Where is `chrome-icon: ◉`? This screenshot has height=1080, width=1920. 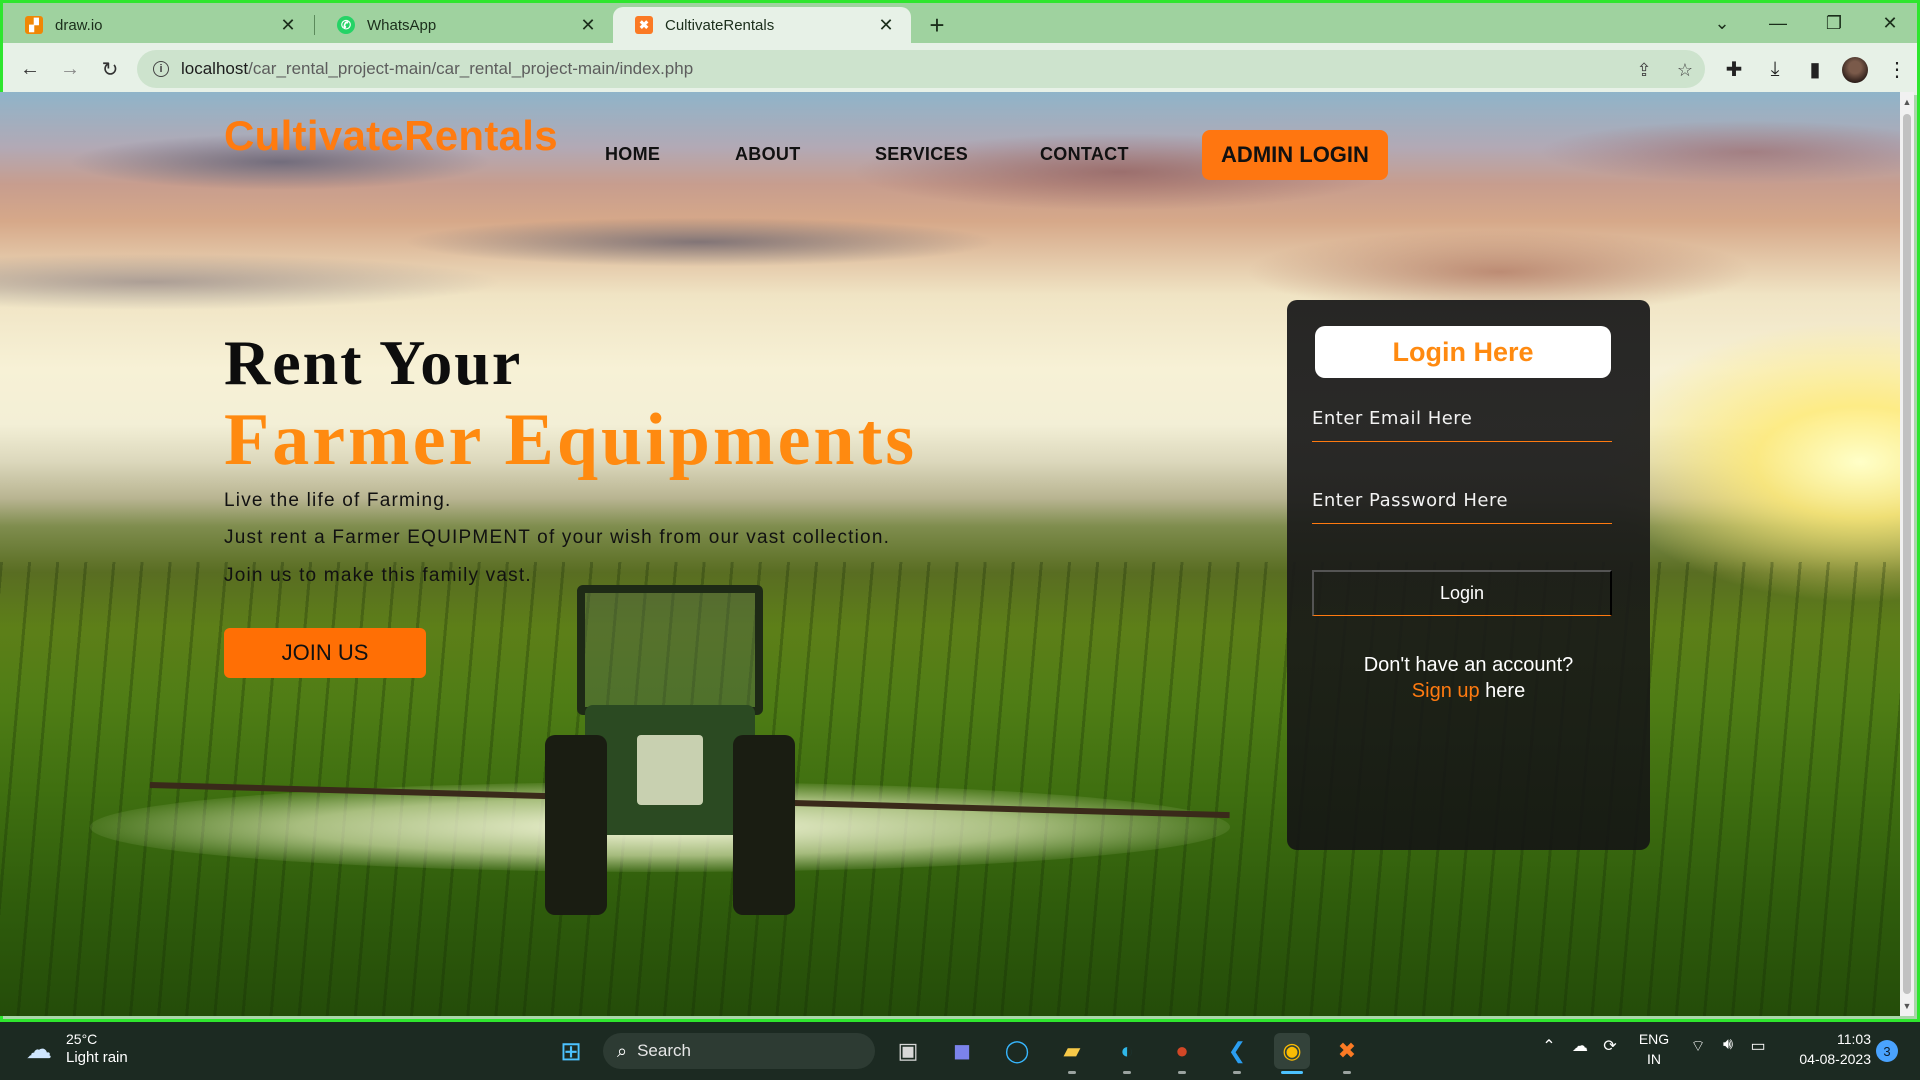 chrome-icon: ◉ is located at coordinates (1292, 1051).